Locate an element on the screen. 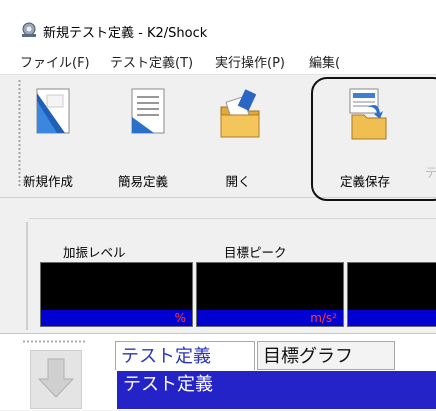 The width and height of the screenshot is (436, 411). down-arrow-icon is located at coordinates (56, 378).